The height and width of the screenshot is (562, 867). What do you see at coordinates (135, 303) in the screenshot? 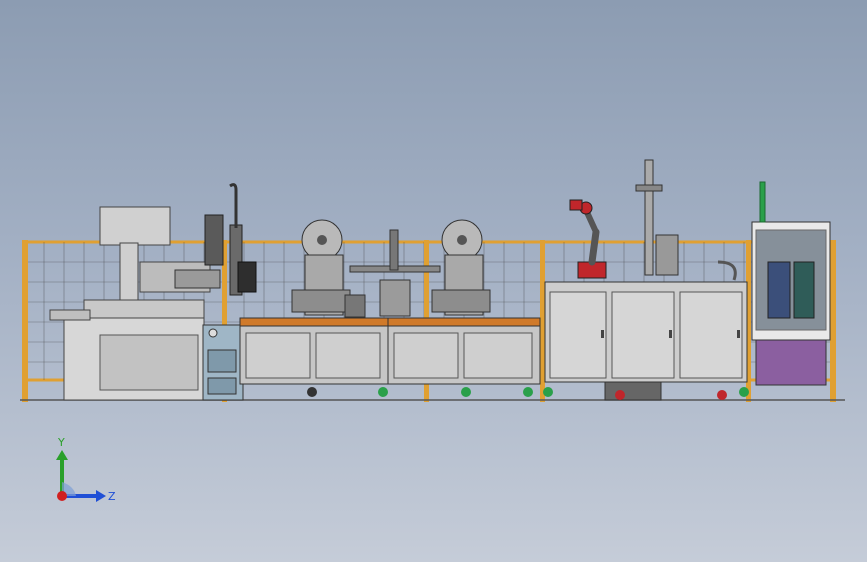
I see `press-machine` at bounding box center [135, 303].